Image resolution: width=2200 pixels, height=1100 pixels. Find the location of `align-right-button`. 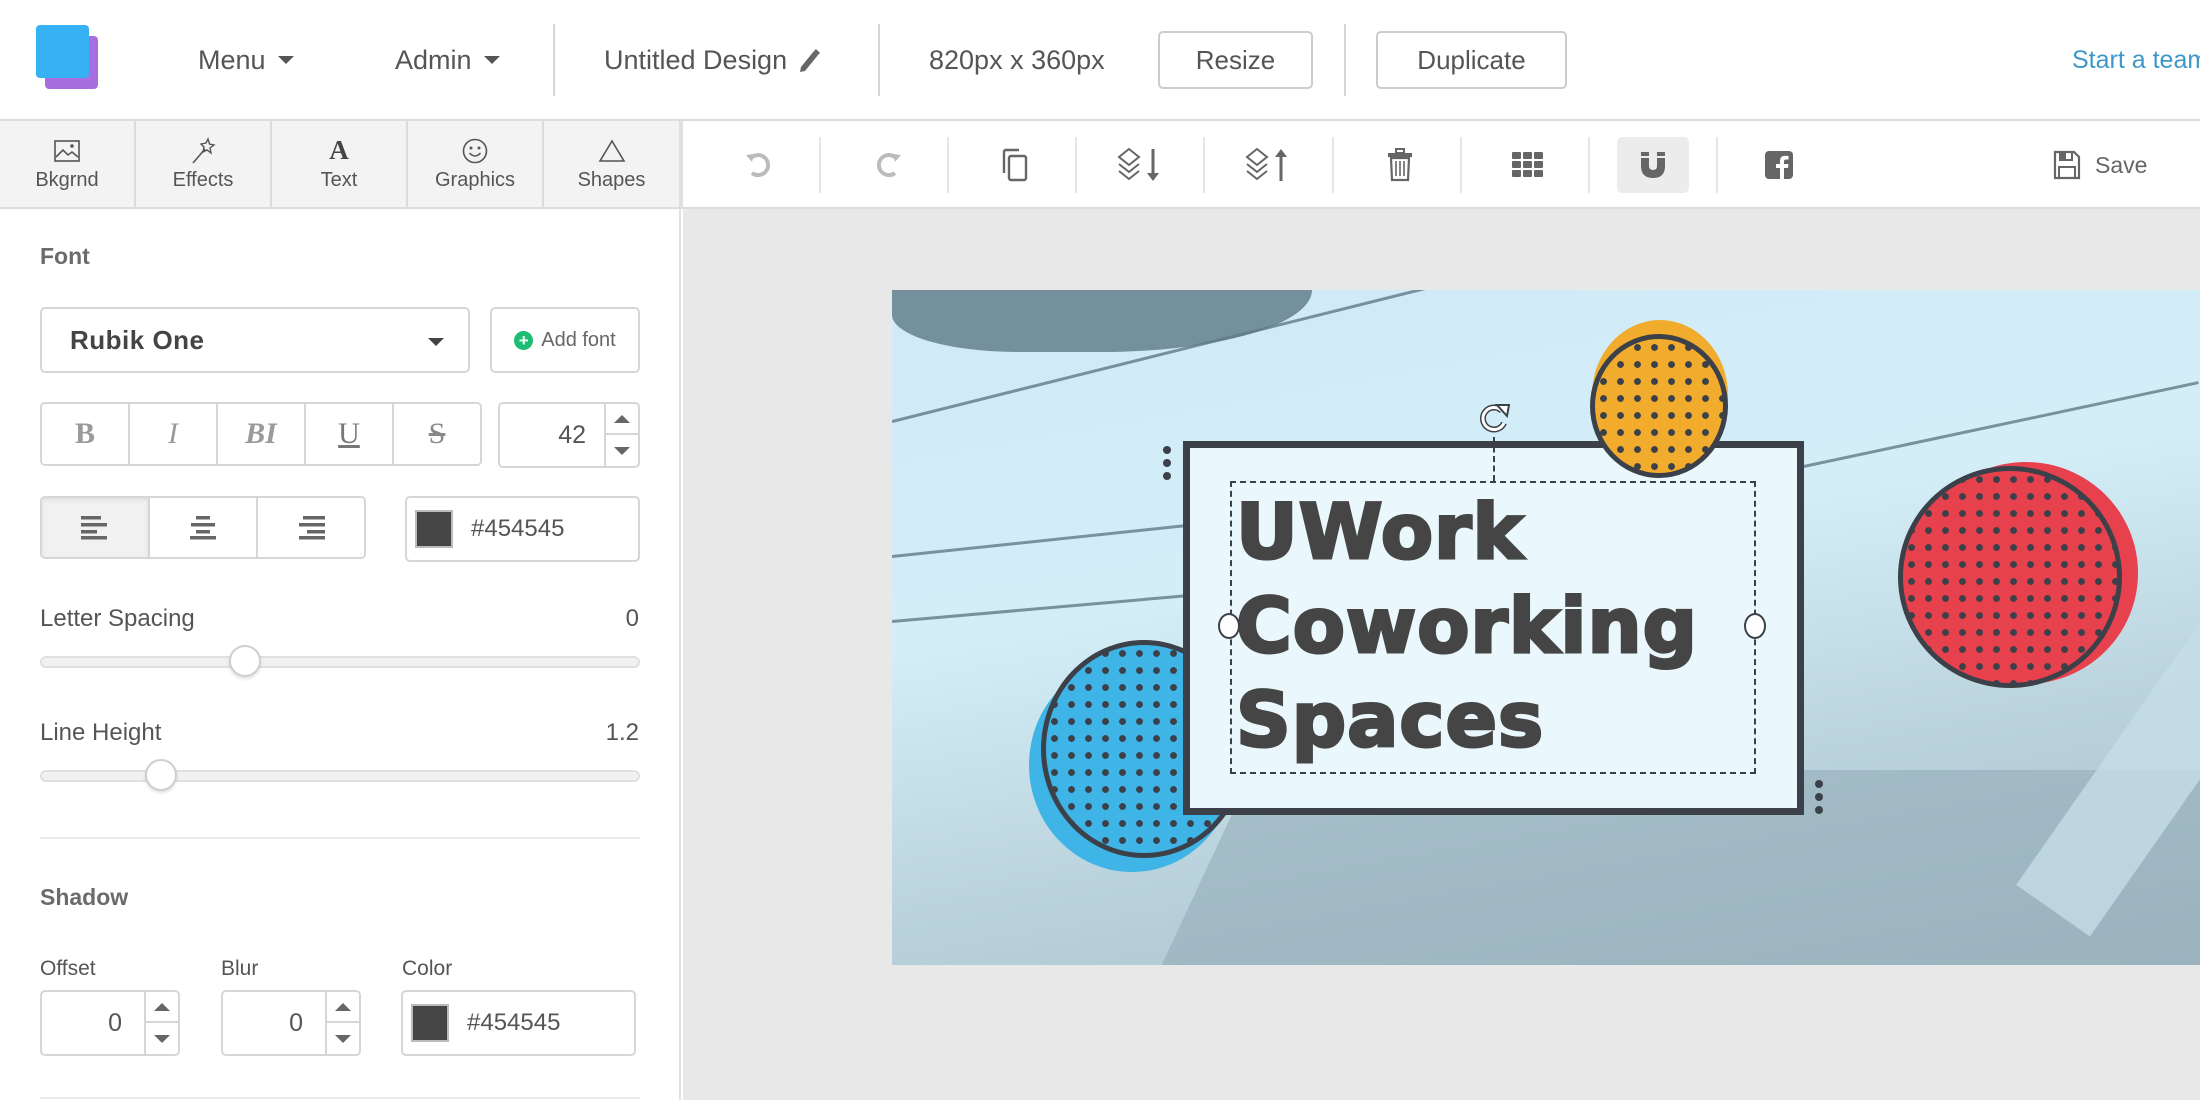

align-right-button is located at coordinates (311, 527).